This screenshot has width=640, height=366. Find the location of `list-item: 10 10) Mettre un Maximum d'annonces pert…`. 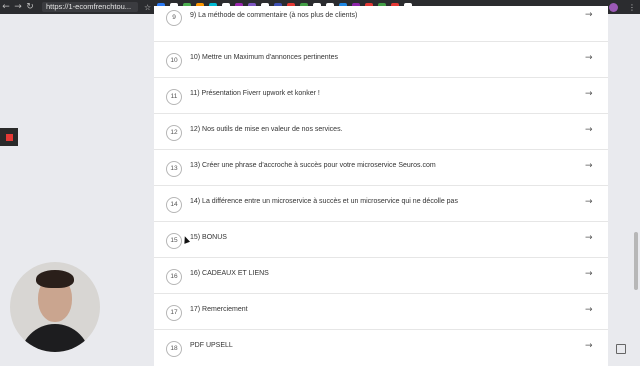

list-item: 10 10) Mettre un Maximum d'annonces pert… is located at coordinates (381, 60).